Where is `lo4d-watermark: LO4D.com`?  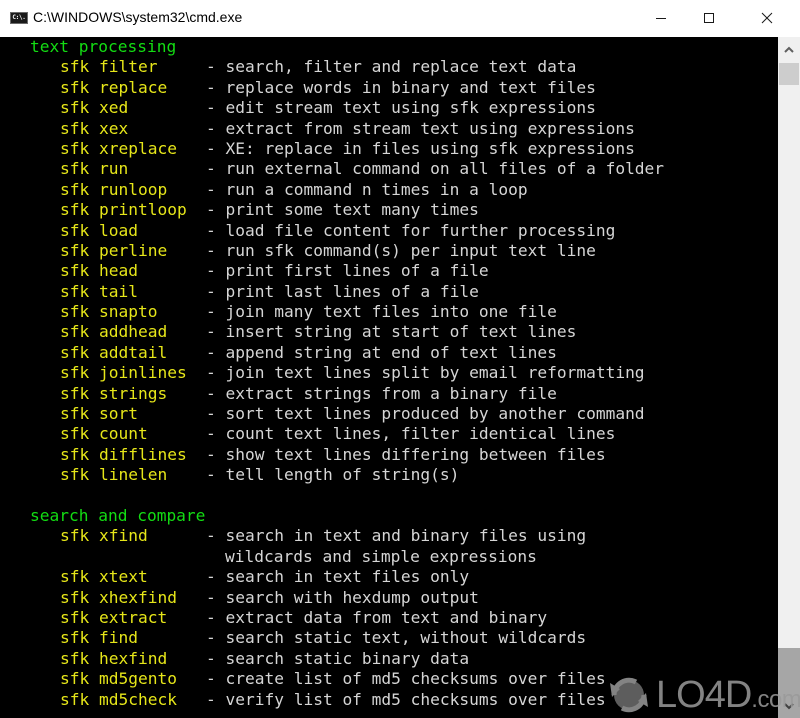
lo4d-watermark: LO4D.com is located at coordinates (703, 695).